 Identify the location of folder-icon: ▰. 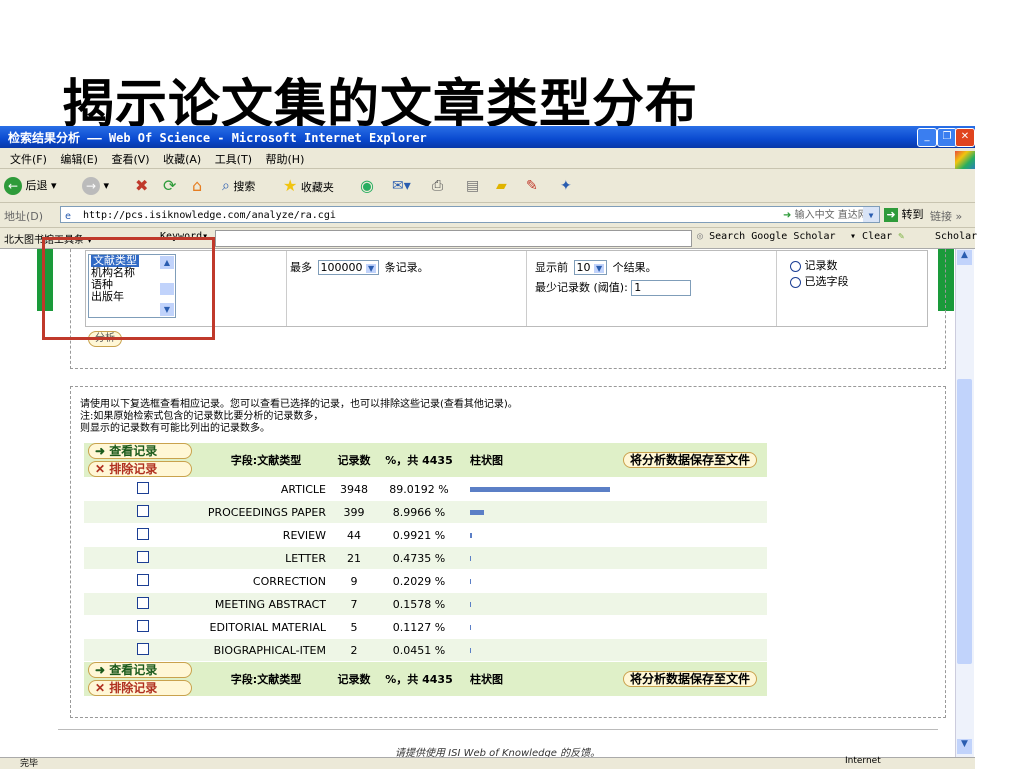
(501, 186).